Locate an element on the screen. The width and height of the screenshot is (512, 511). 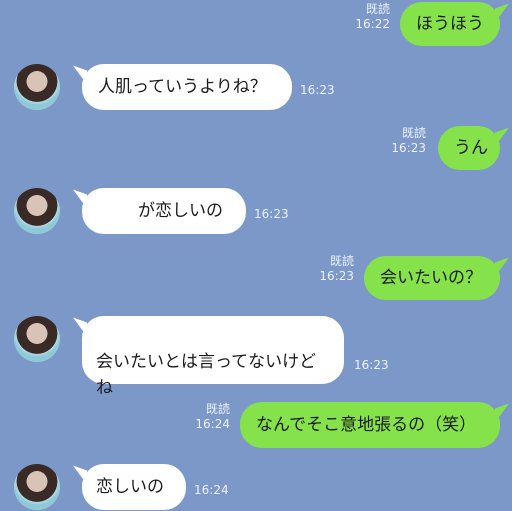
message-bubble-incoming: 人肌っていうよりね？ is located at coordinates (187, 87).